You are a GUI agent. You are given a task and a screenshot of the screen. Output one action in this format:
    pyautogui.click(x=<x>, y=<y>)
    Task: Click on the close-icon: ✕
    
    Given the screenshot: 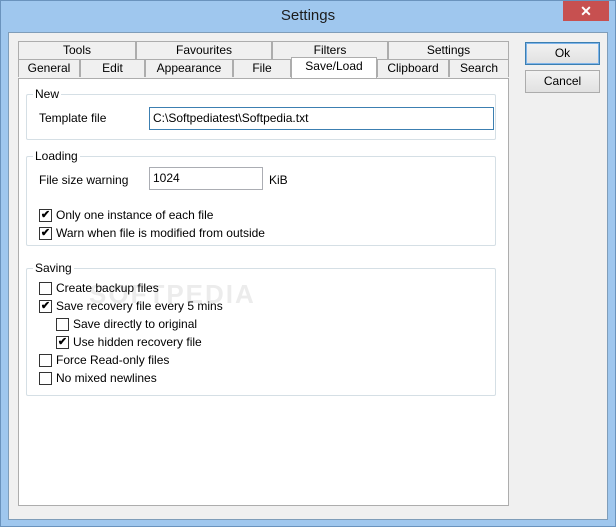 What is the action you would take?
    pyautogui.click(x=586, y=11)
    